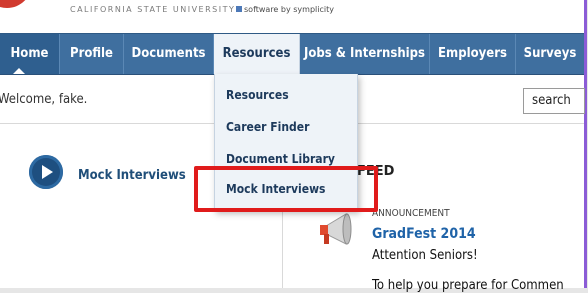 This screenshot has height=293, width=588. I want to click on nav-profile-label: Profile, so click(91, 53).